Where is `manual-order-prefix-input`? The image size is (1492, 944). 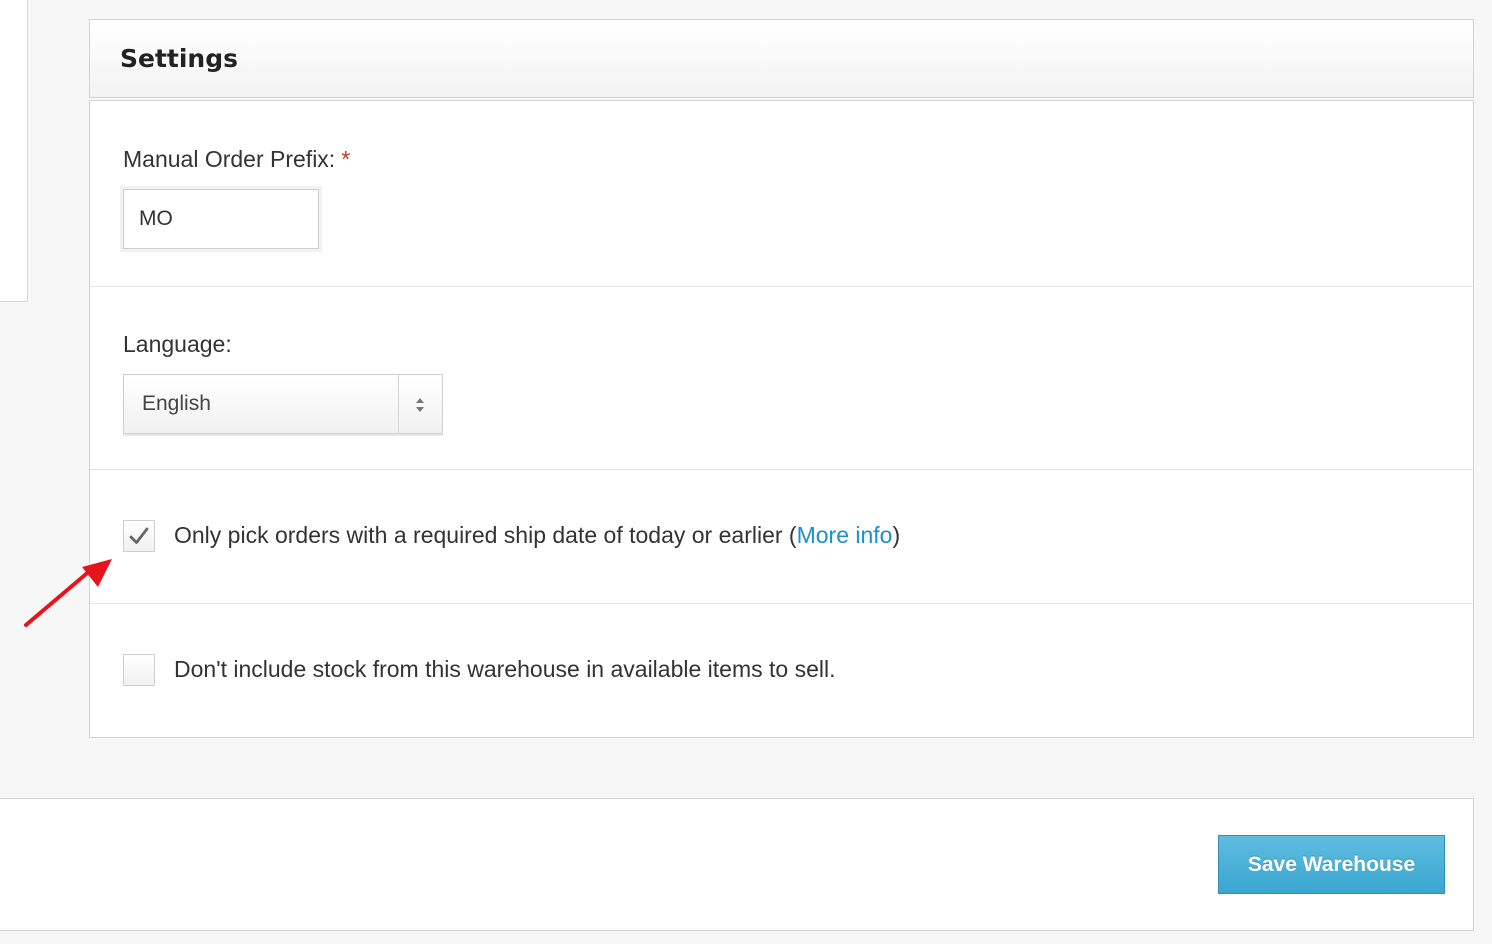 manual-order-prefix-input is located at coordinates (221, 219).